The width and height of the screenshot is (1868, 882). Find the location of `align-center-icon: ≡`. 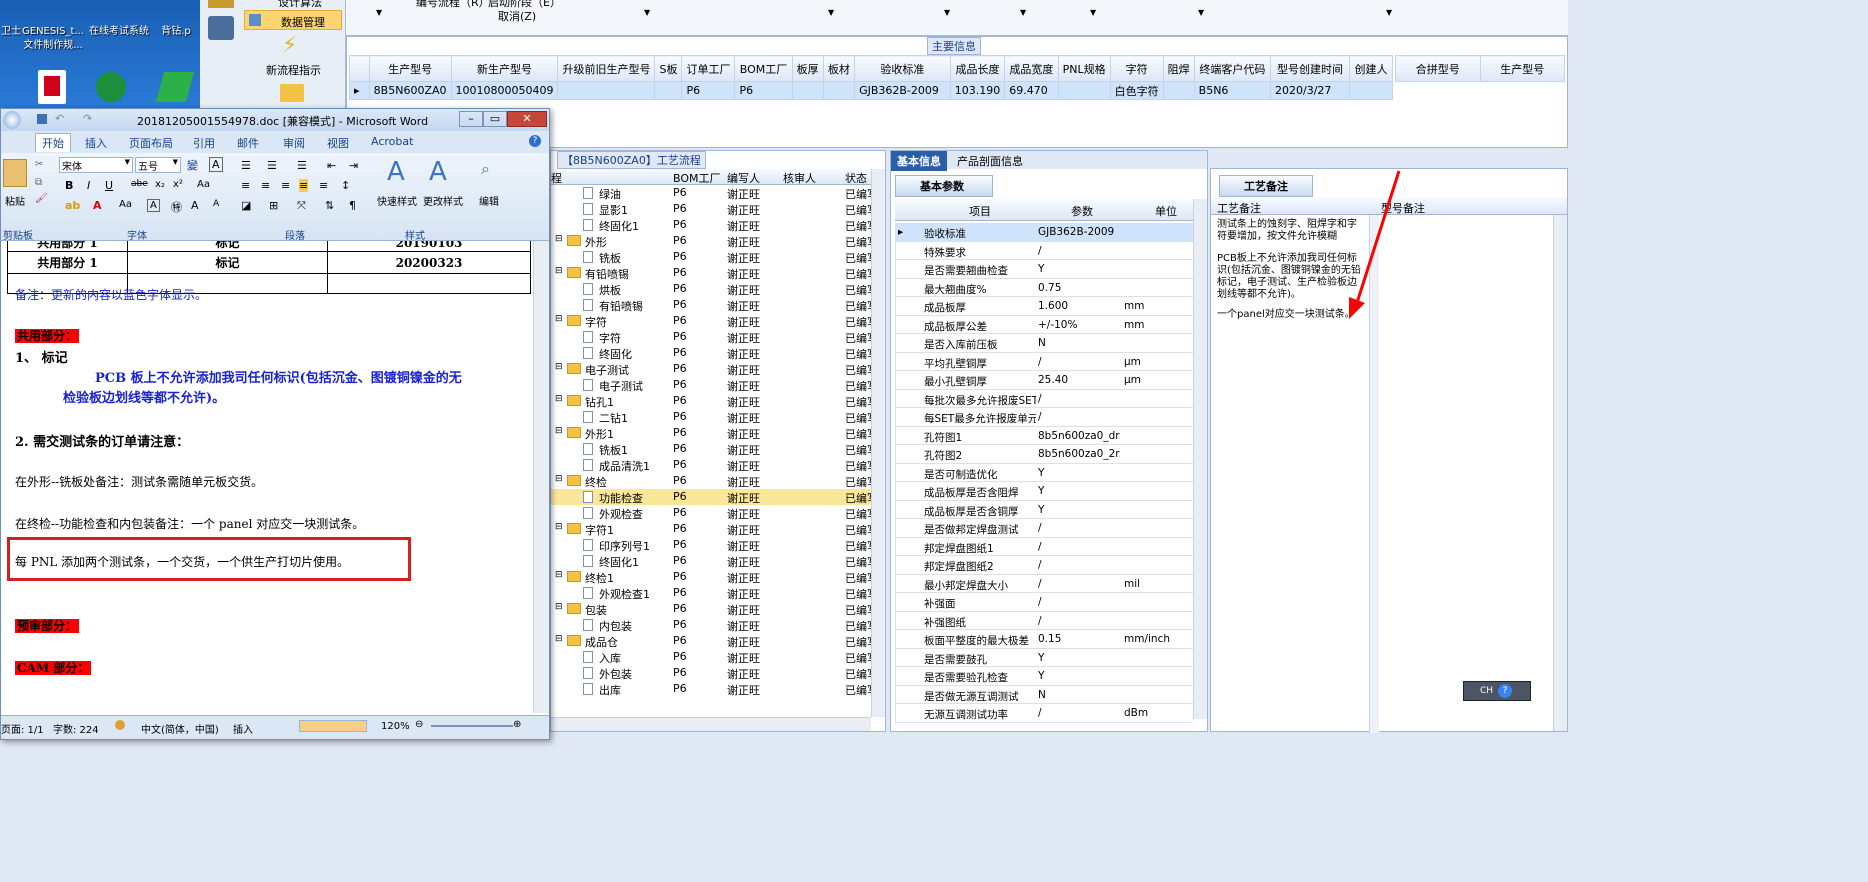

align-center-icon: ≡ is located at coordinates (265, 185).